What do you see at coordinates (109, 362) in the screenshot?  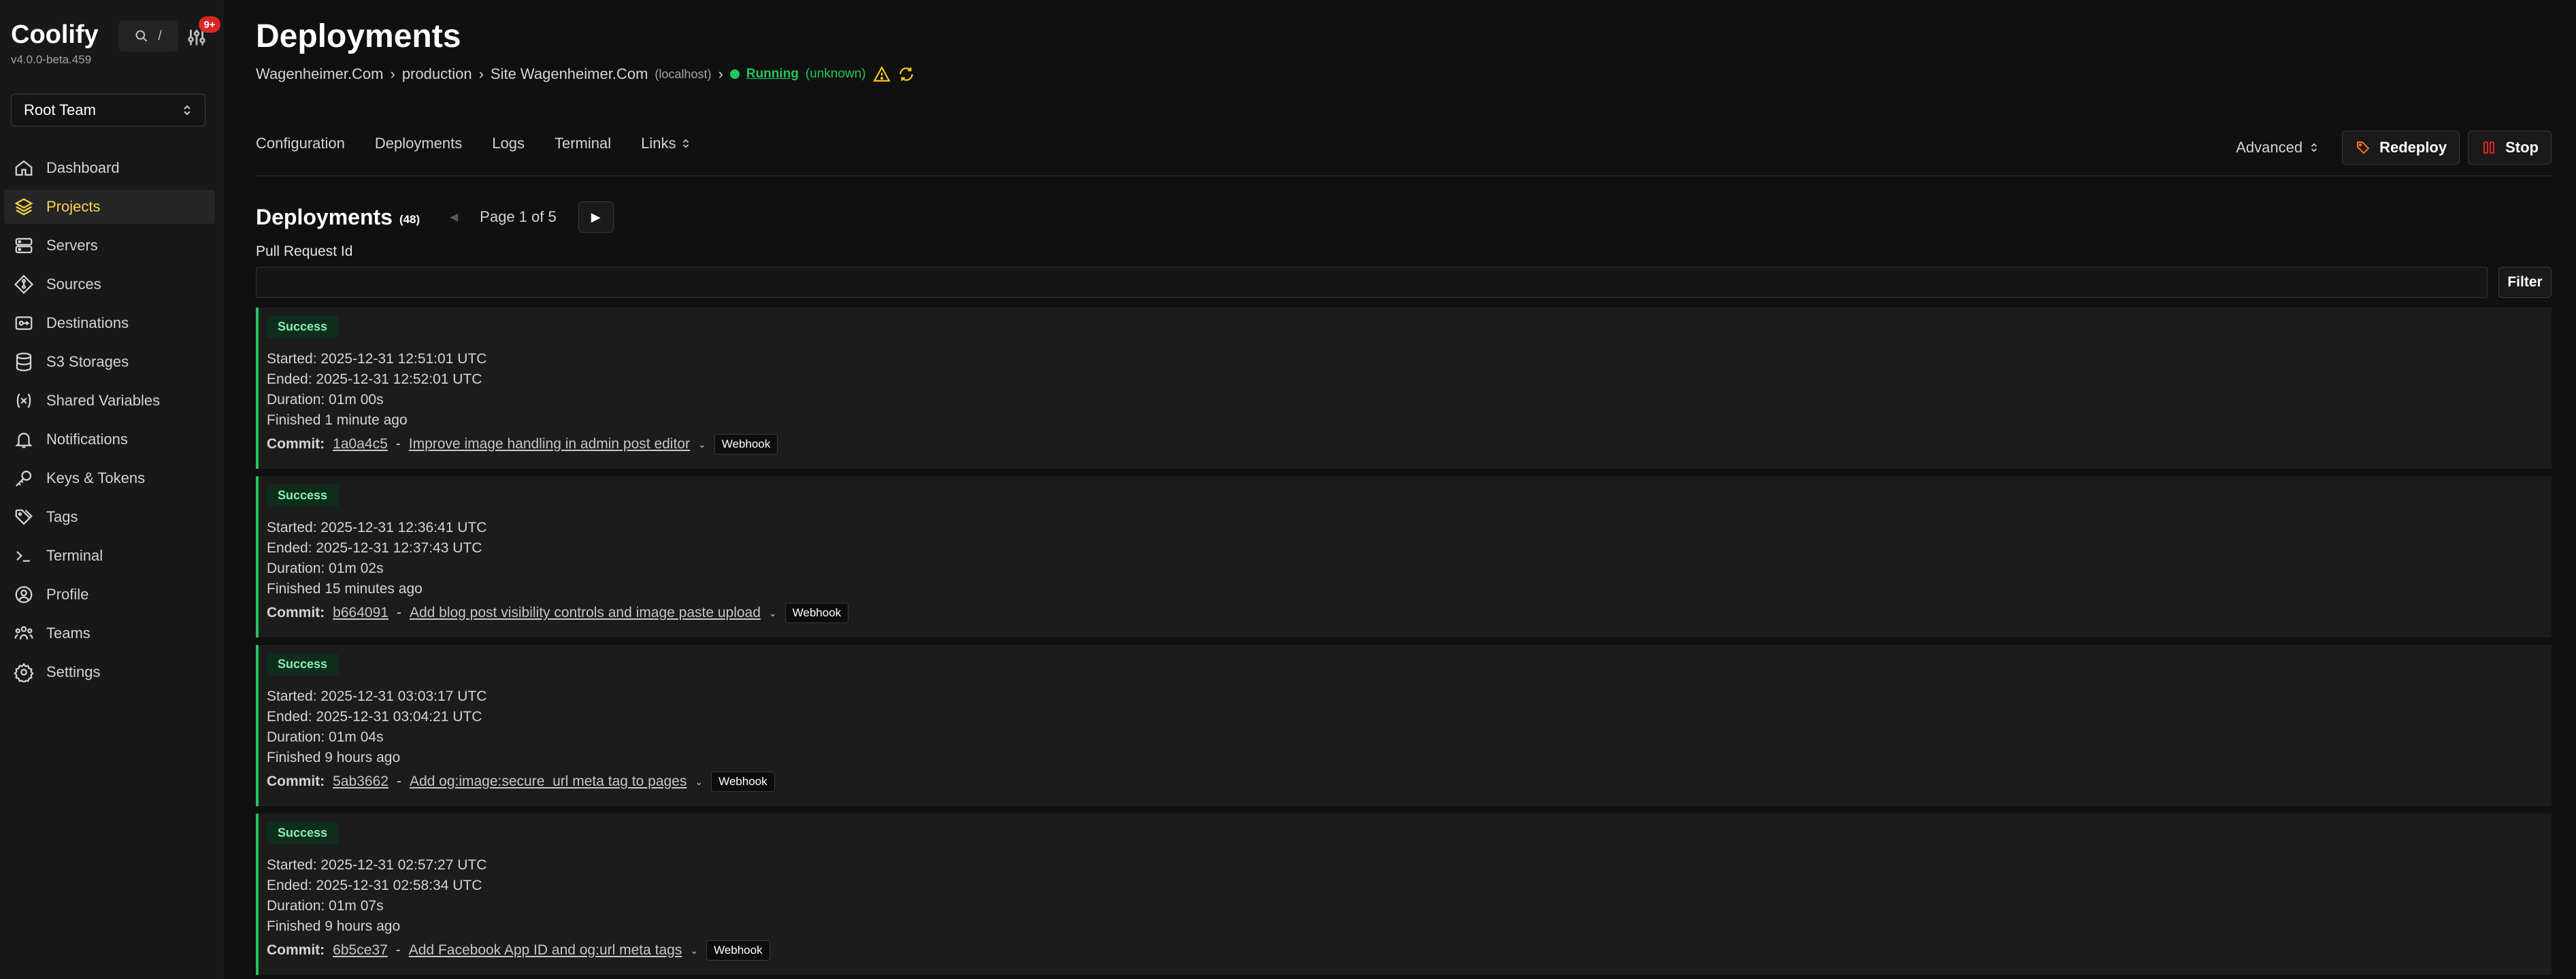 I see `sidebar-item-s3-storages: S3 Storages` at bounding box center [109, 362].